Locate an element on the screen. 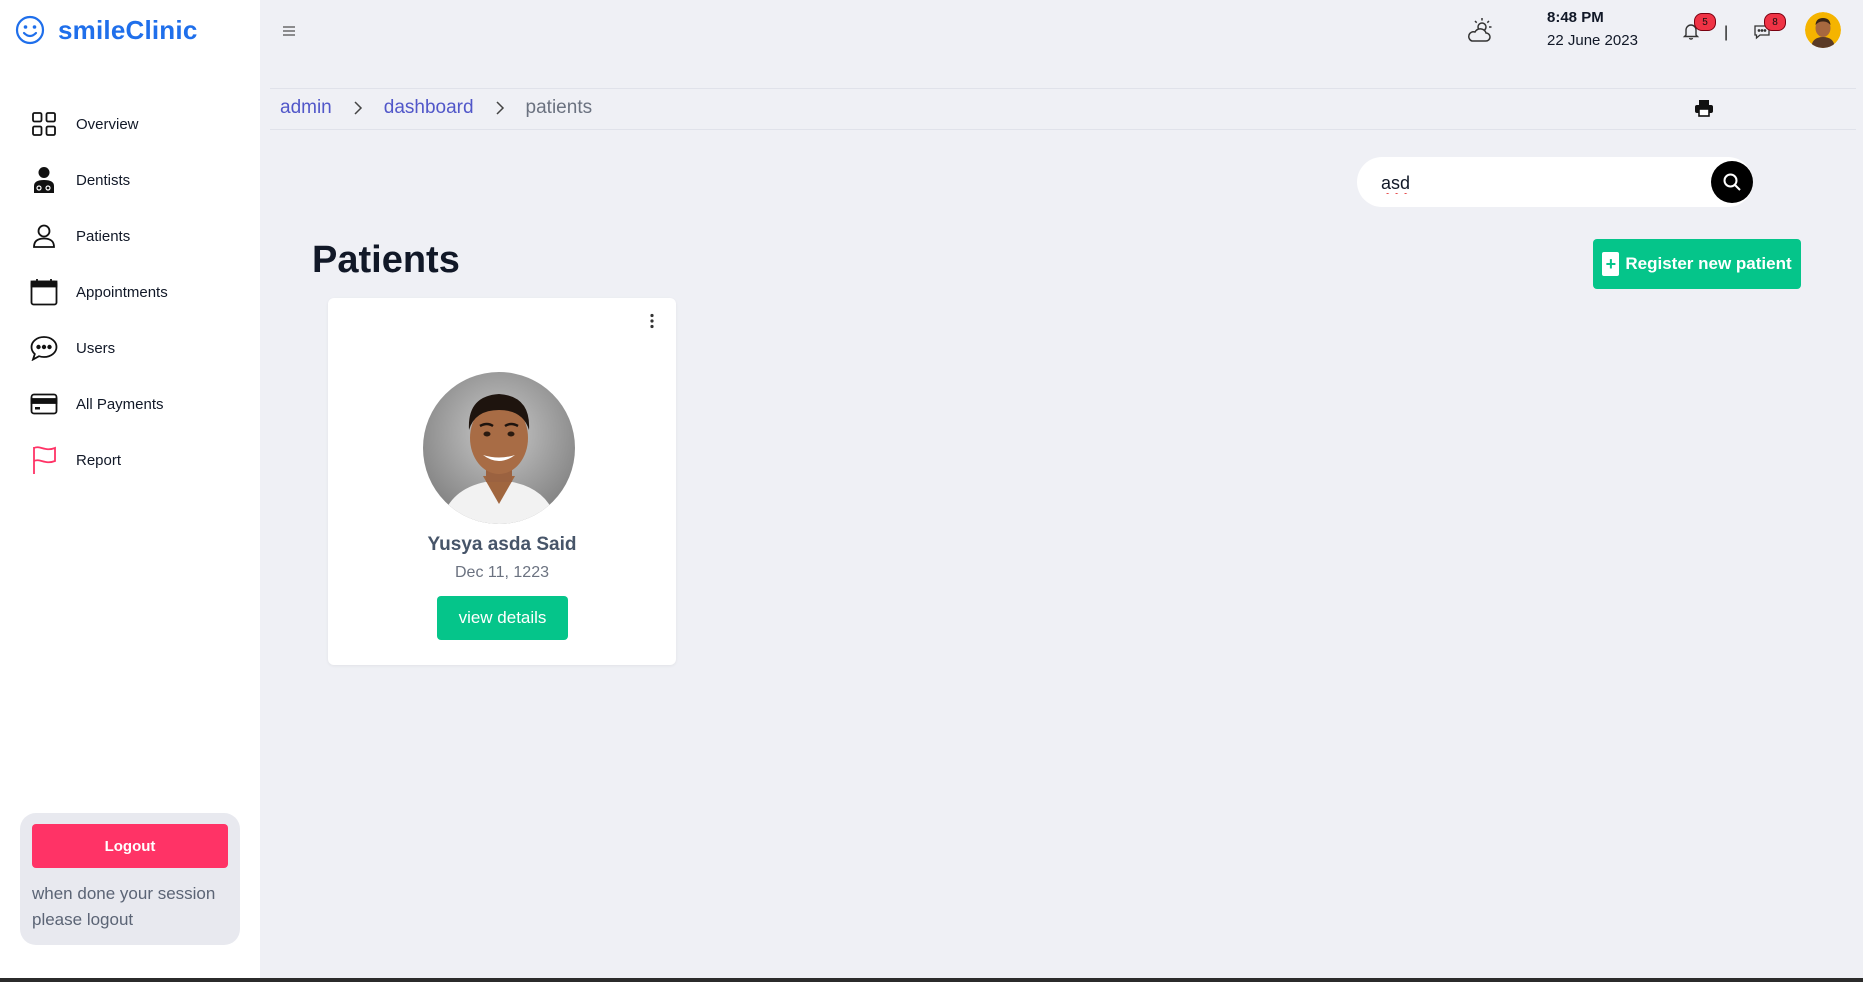 This screenshot has height=982, width=1863. credit-card-icon is located at coordinates (44, 404).